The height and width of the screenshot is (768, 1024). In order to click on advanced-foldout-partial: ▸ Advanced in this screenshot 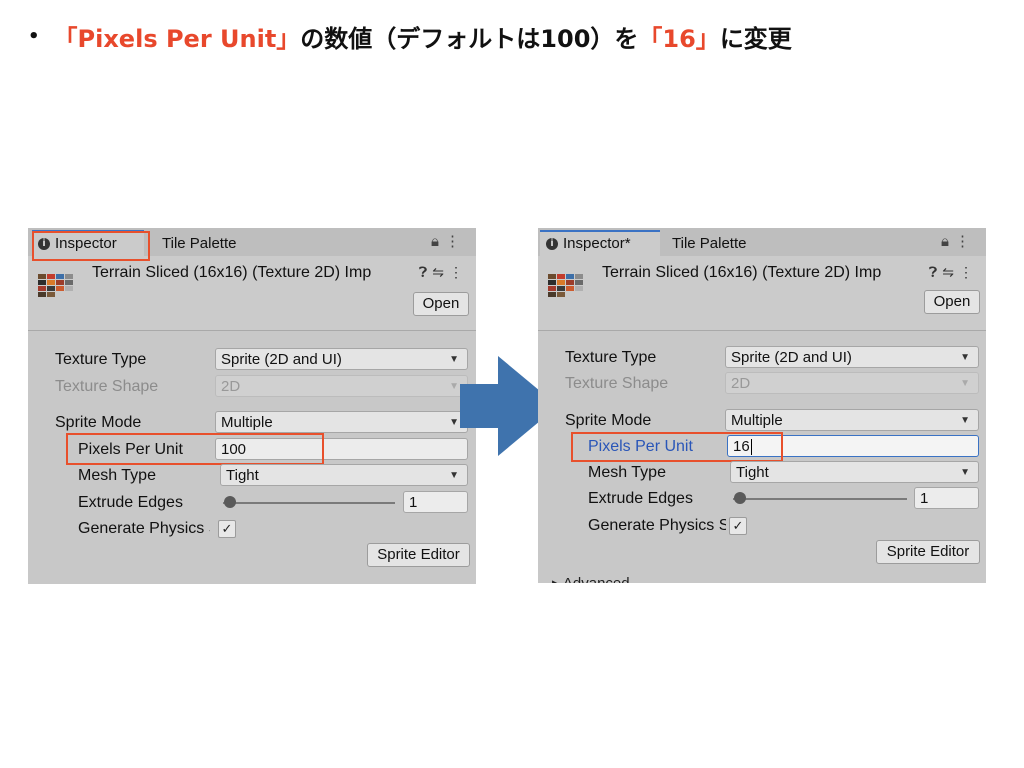, I will do `click(591, 578)`.